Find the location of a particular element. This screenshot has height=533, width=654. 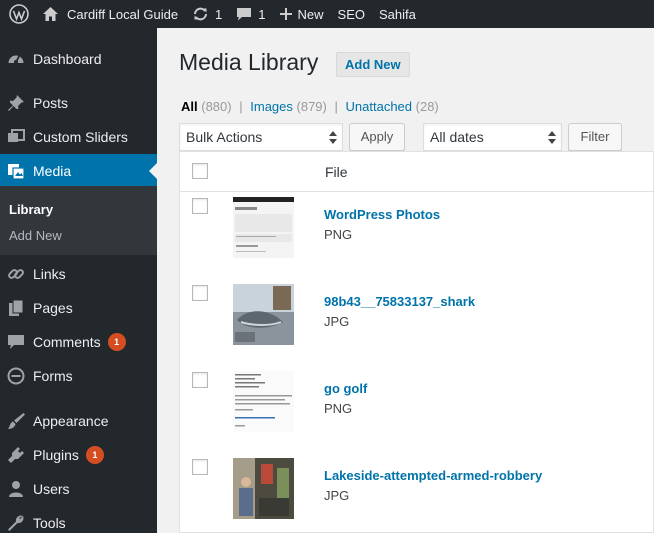

table-row: go golf PNG is located at coordinates (417, 410).